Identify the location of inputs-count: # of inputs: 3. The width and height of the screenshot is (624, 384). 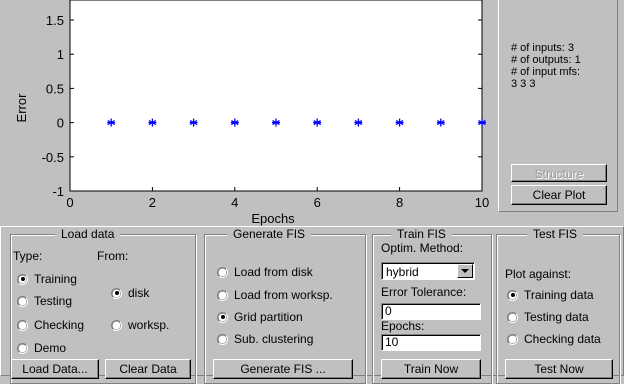
(542, 48).